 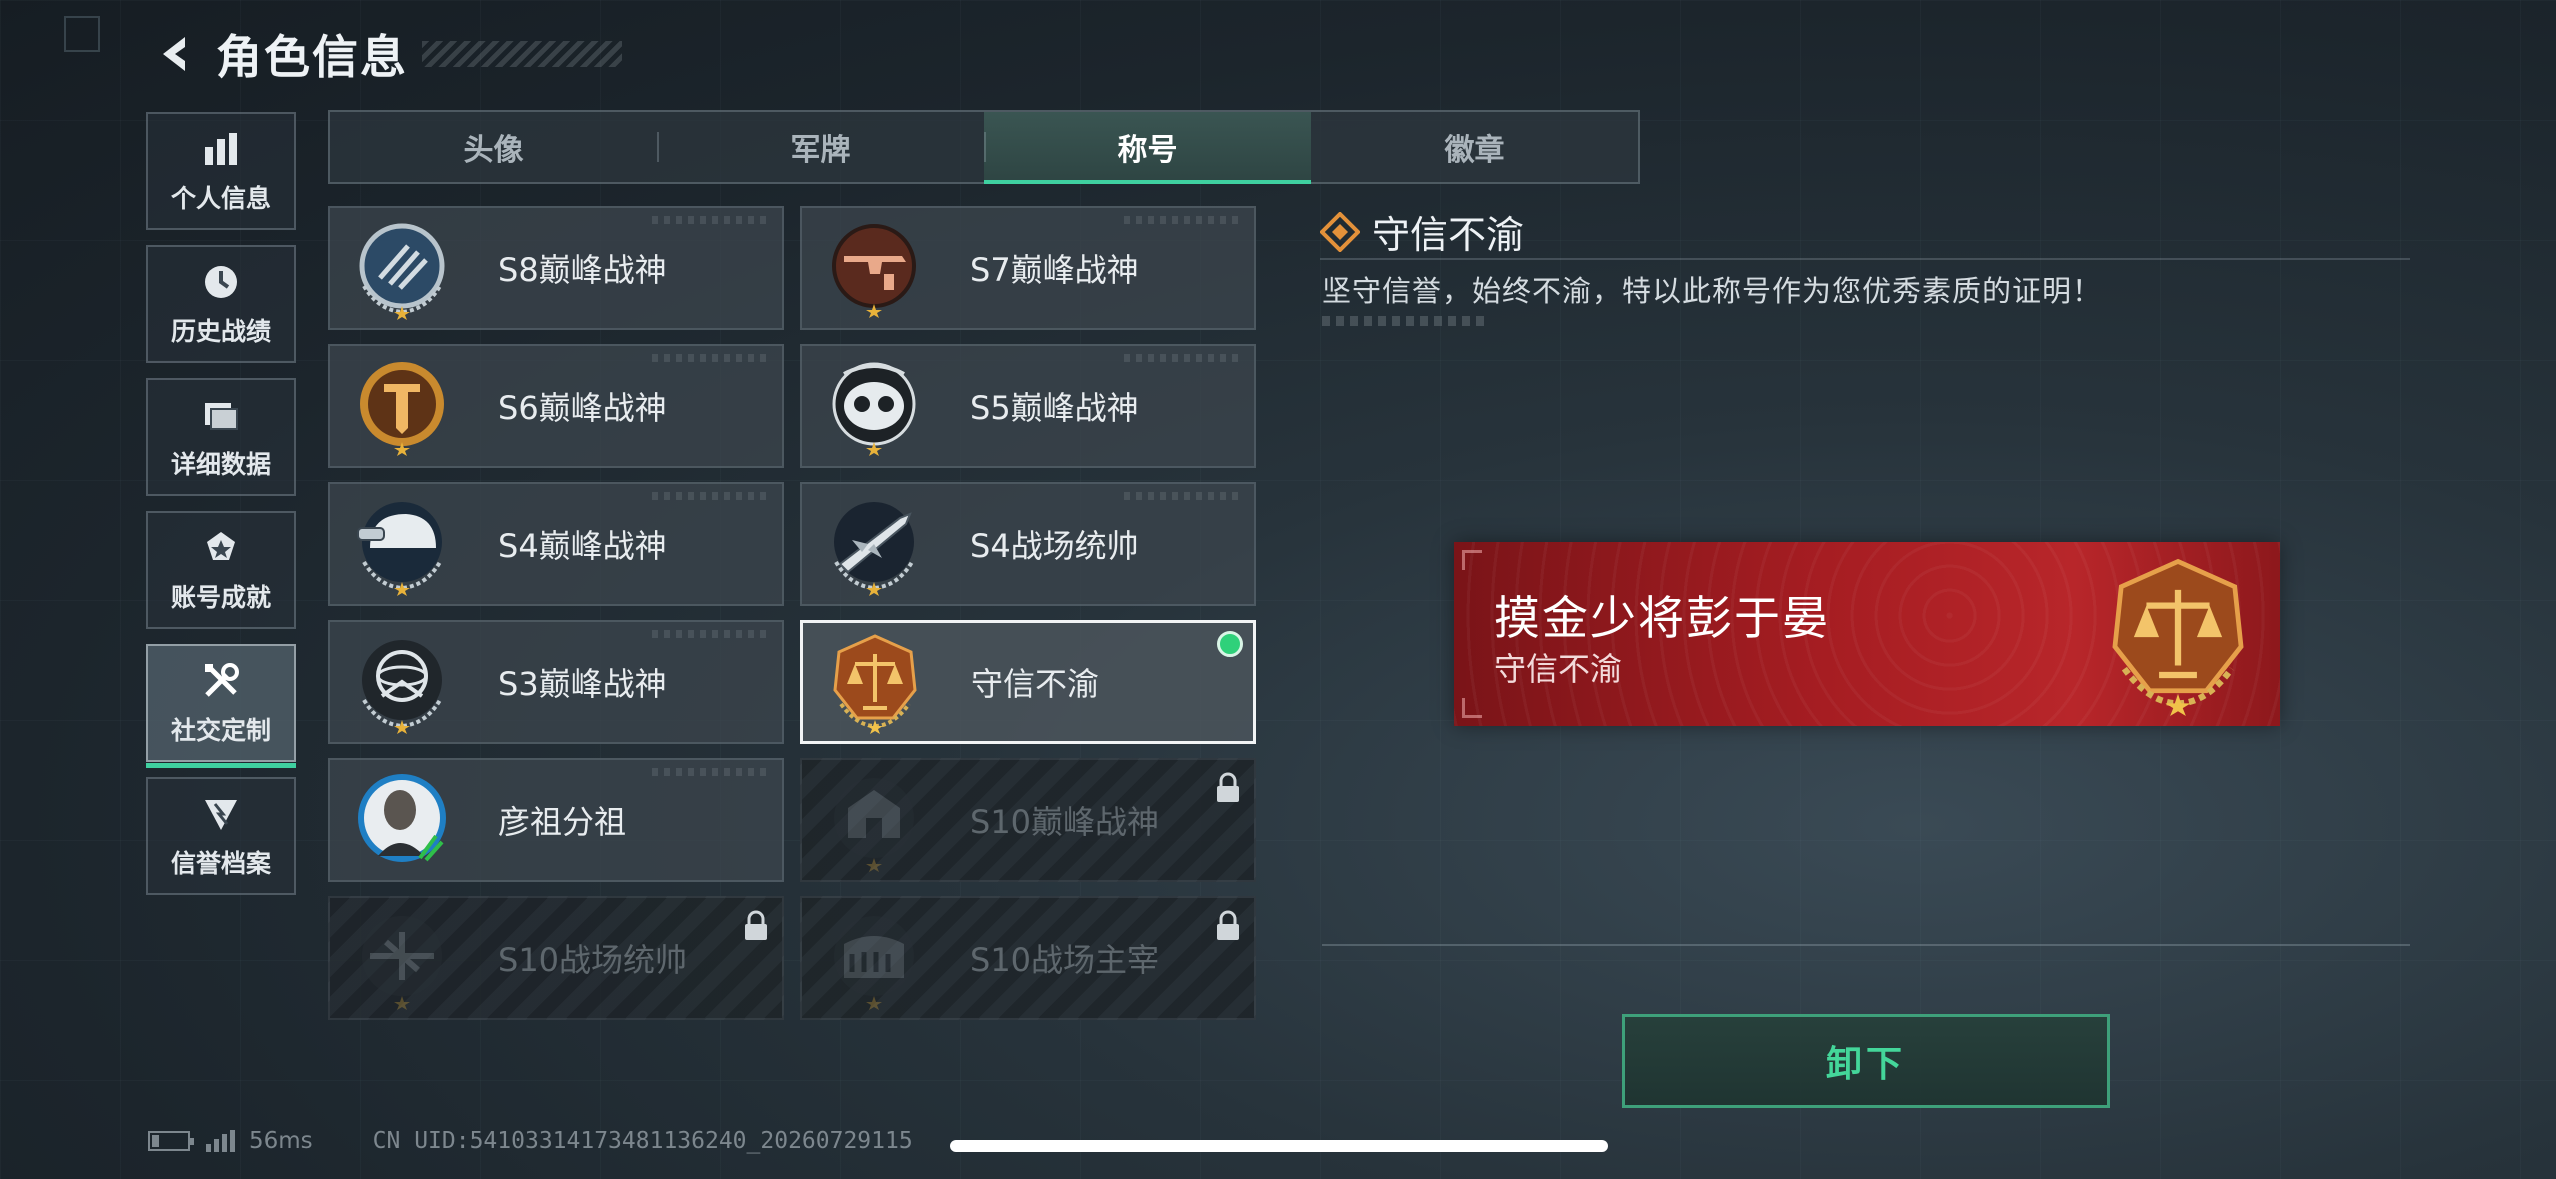 I want to click on title-card: S4战场统帅, so click(x=1028, y=544).